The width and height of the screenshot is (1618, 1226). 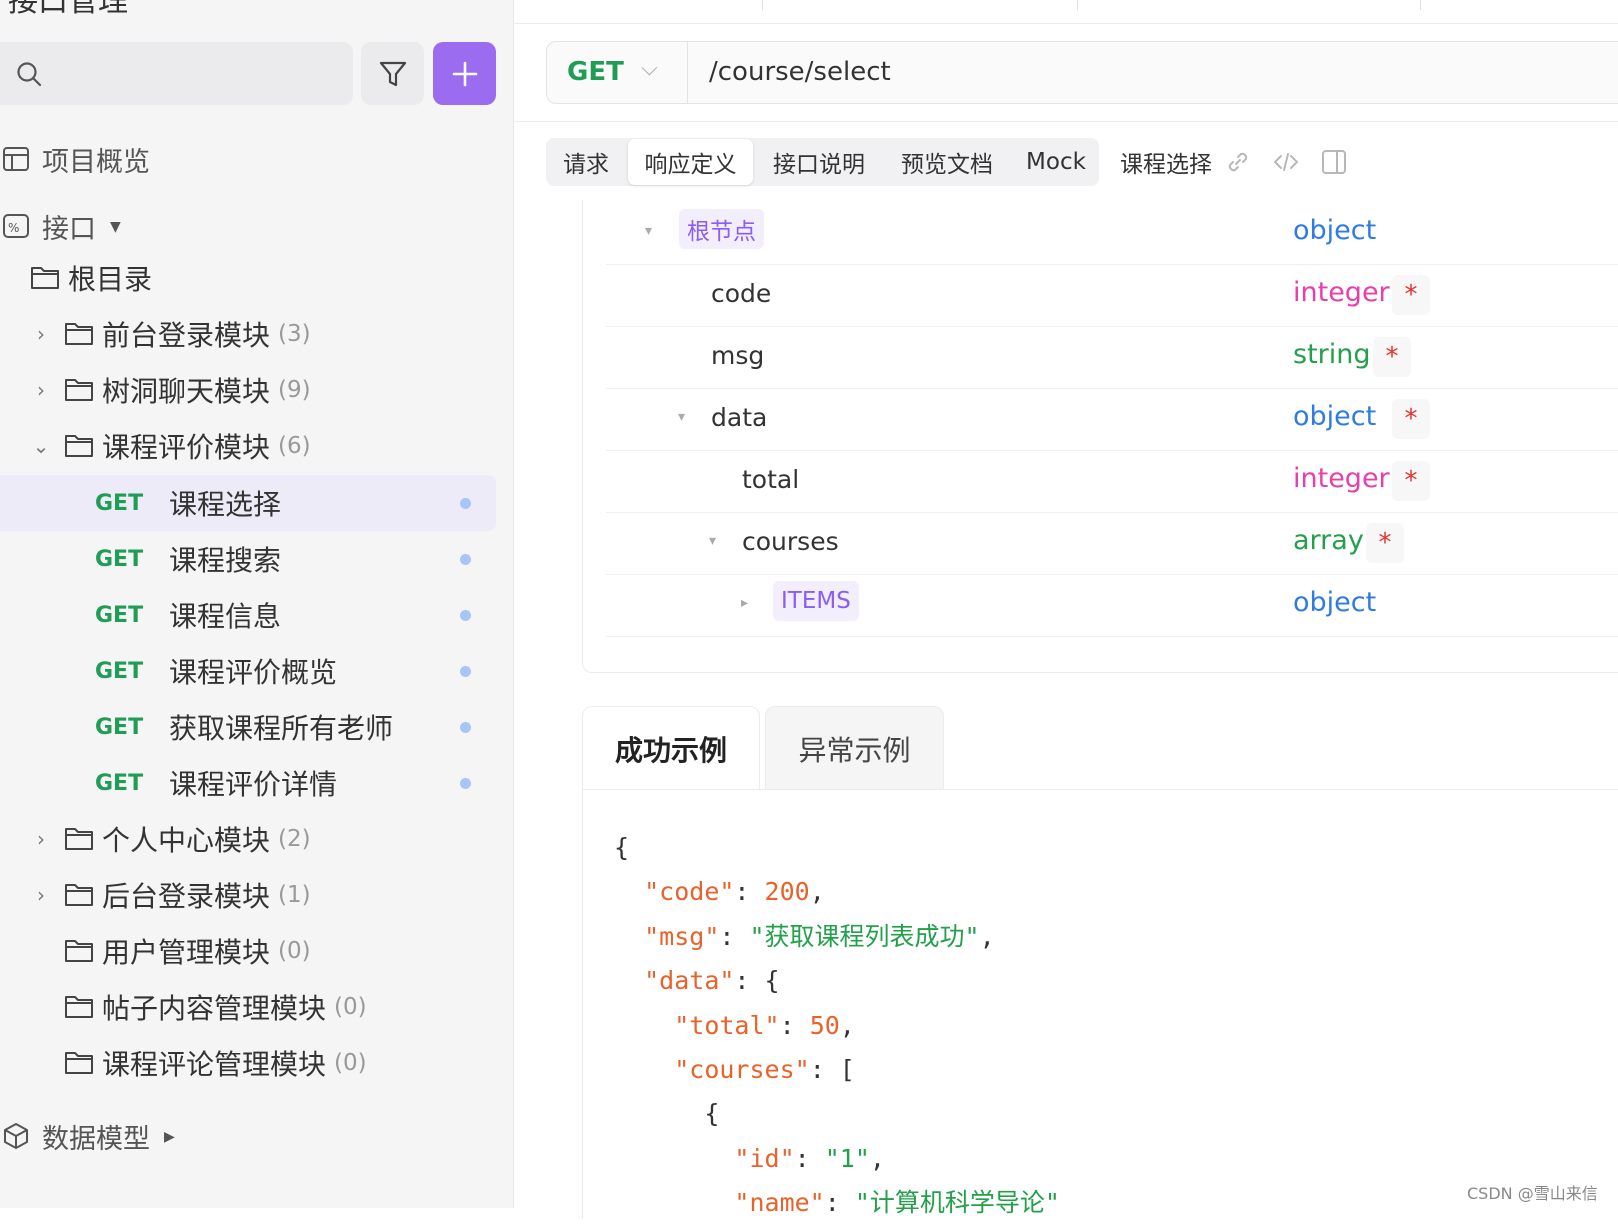 I want to click on url-bar: GET ⌵ /course/select, so click(x=1082, y=72).